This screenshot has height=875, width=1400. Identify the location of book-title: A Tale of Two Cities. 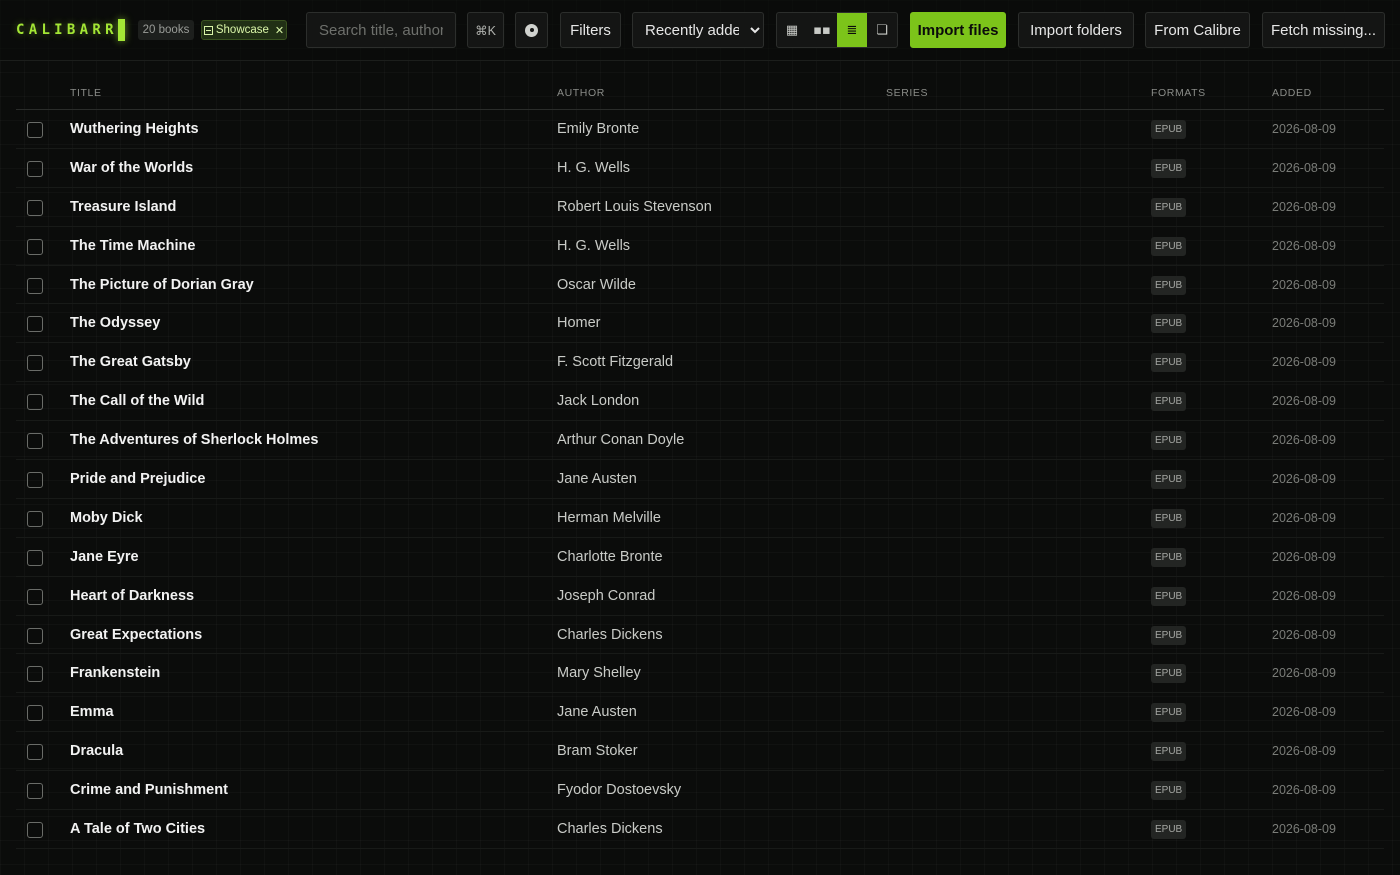
(137, 829).